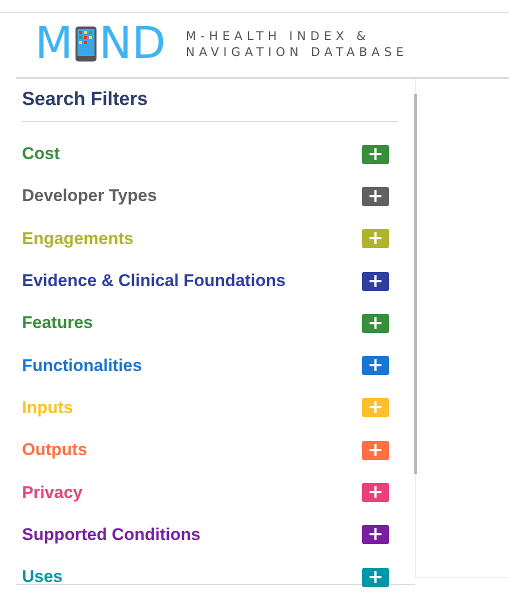 The height and width of the screenshot is (593, 509). Describe the element at coordinates (210, 100) in the screenshot. I see `panel-title: Search Filters` at that location.